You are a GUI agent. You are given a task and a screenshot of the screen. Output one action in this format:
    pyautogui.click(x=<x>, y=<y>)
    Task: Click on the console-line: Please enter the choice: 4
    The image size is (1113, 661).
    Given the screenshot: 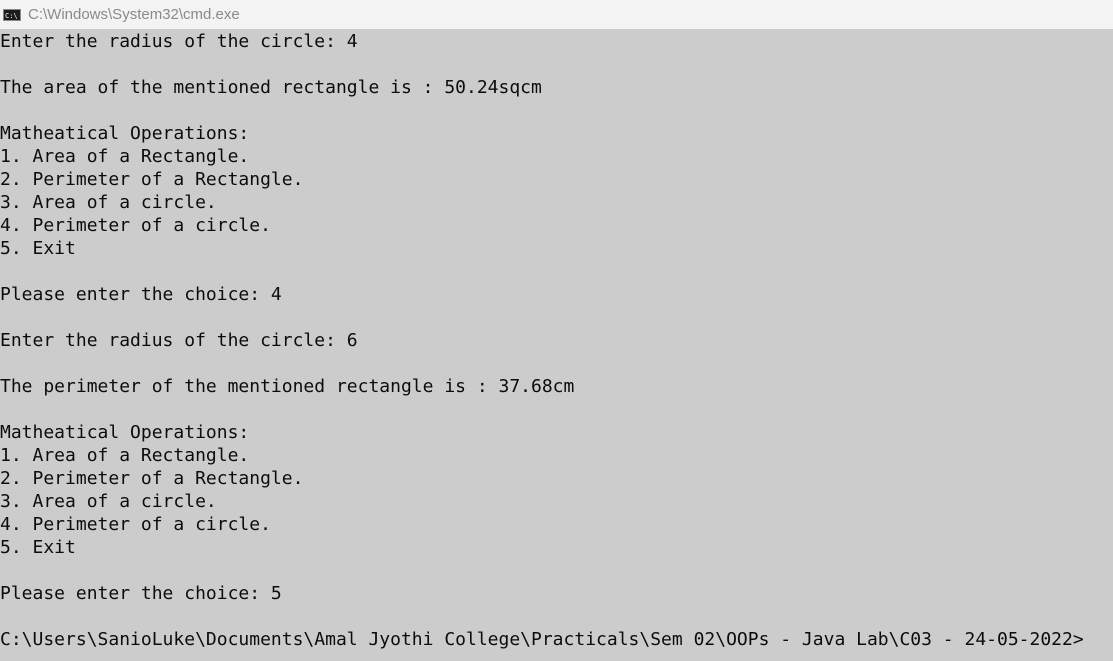 What is the action you would take?
    pyautogui.click(x=141, y=294)
    